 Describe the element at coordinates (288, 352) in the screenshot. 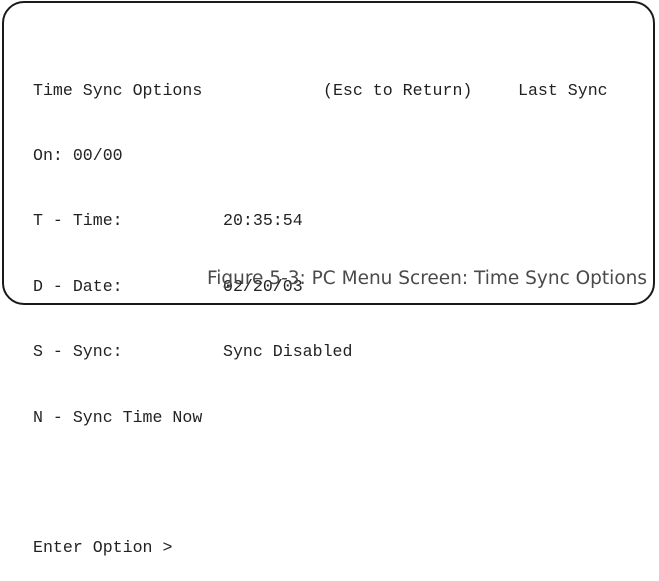

I see `option-sync-value: Sync Disabled` at that location.